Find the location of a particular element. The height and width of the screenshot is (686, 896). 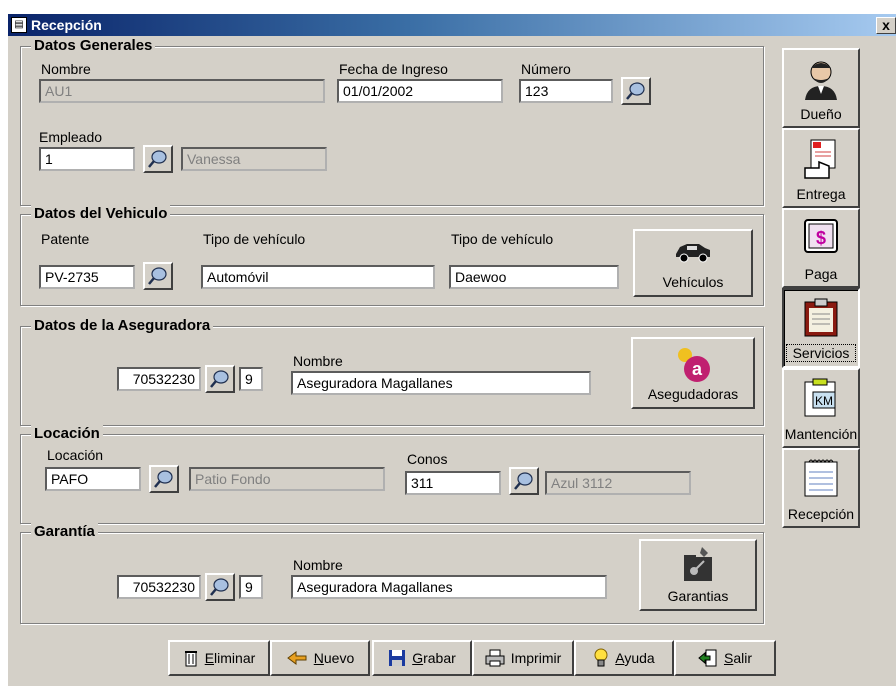

conos-field: 311 is located at coordinates (453, 483).